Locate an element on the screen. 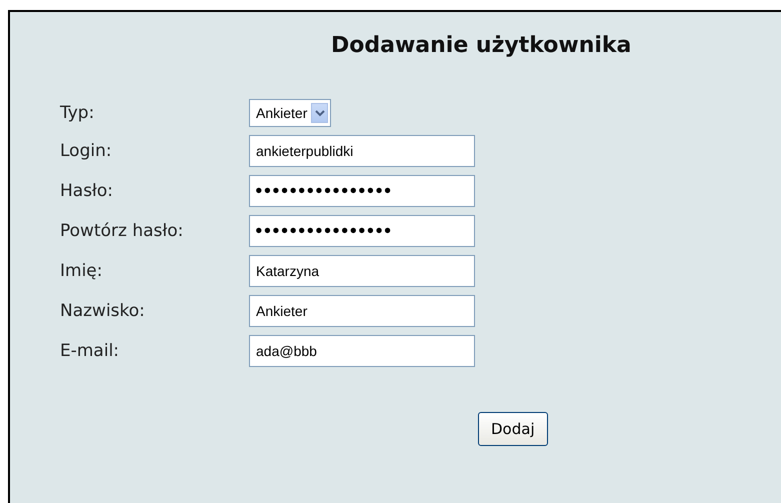 Image resolution: width=781 pixels, height=503 pixels. field-label: Typ: is located at coordinates (78, 113).